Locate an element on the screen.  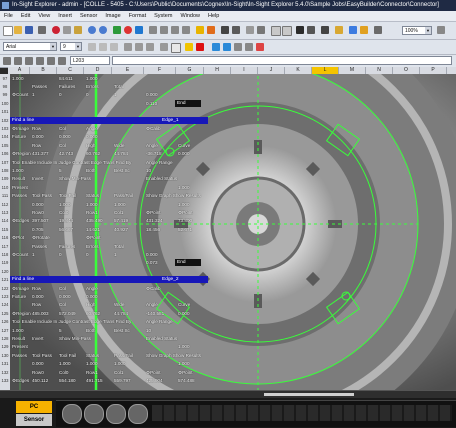
row-header: 118 is located at coordinates (5, 254).